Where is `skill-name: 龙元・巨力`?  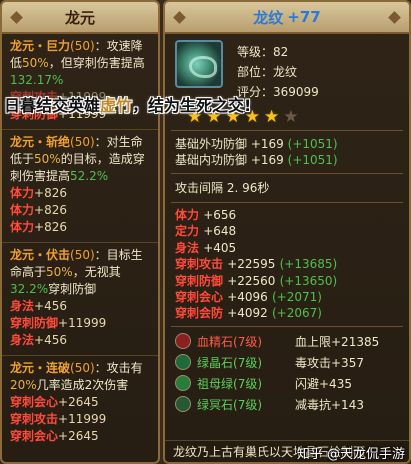
skill-name: 龙元・巨力 is located at coordinates (40, 46).